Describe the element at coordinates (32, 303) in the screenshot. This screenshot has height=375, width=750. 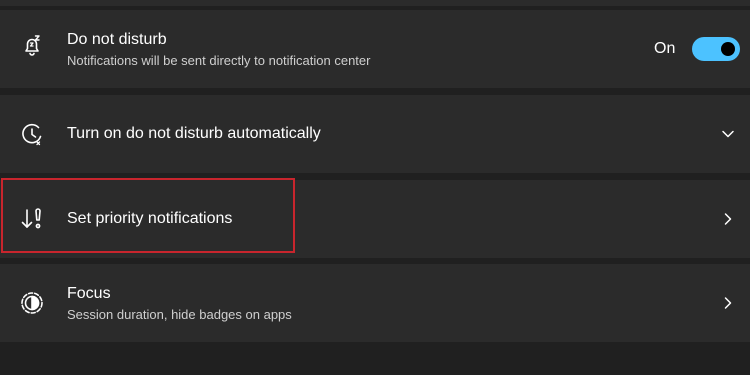
I see `focus-icon` at that location.